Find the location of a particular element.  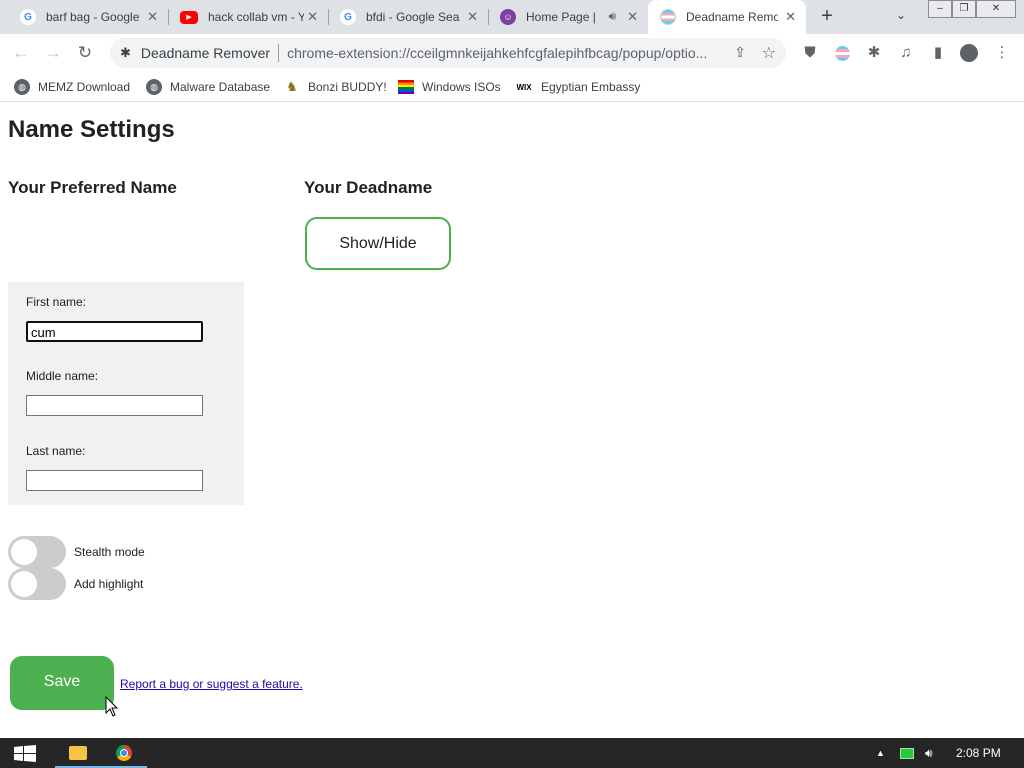

tab-home-page: ☺ Home Page | 🔊︎ ✕ is located at coordinates (568, 17).